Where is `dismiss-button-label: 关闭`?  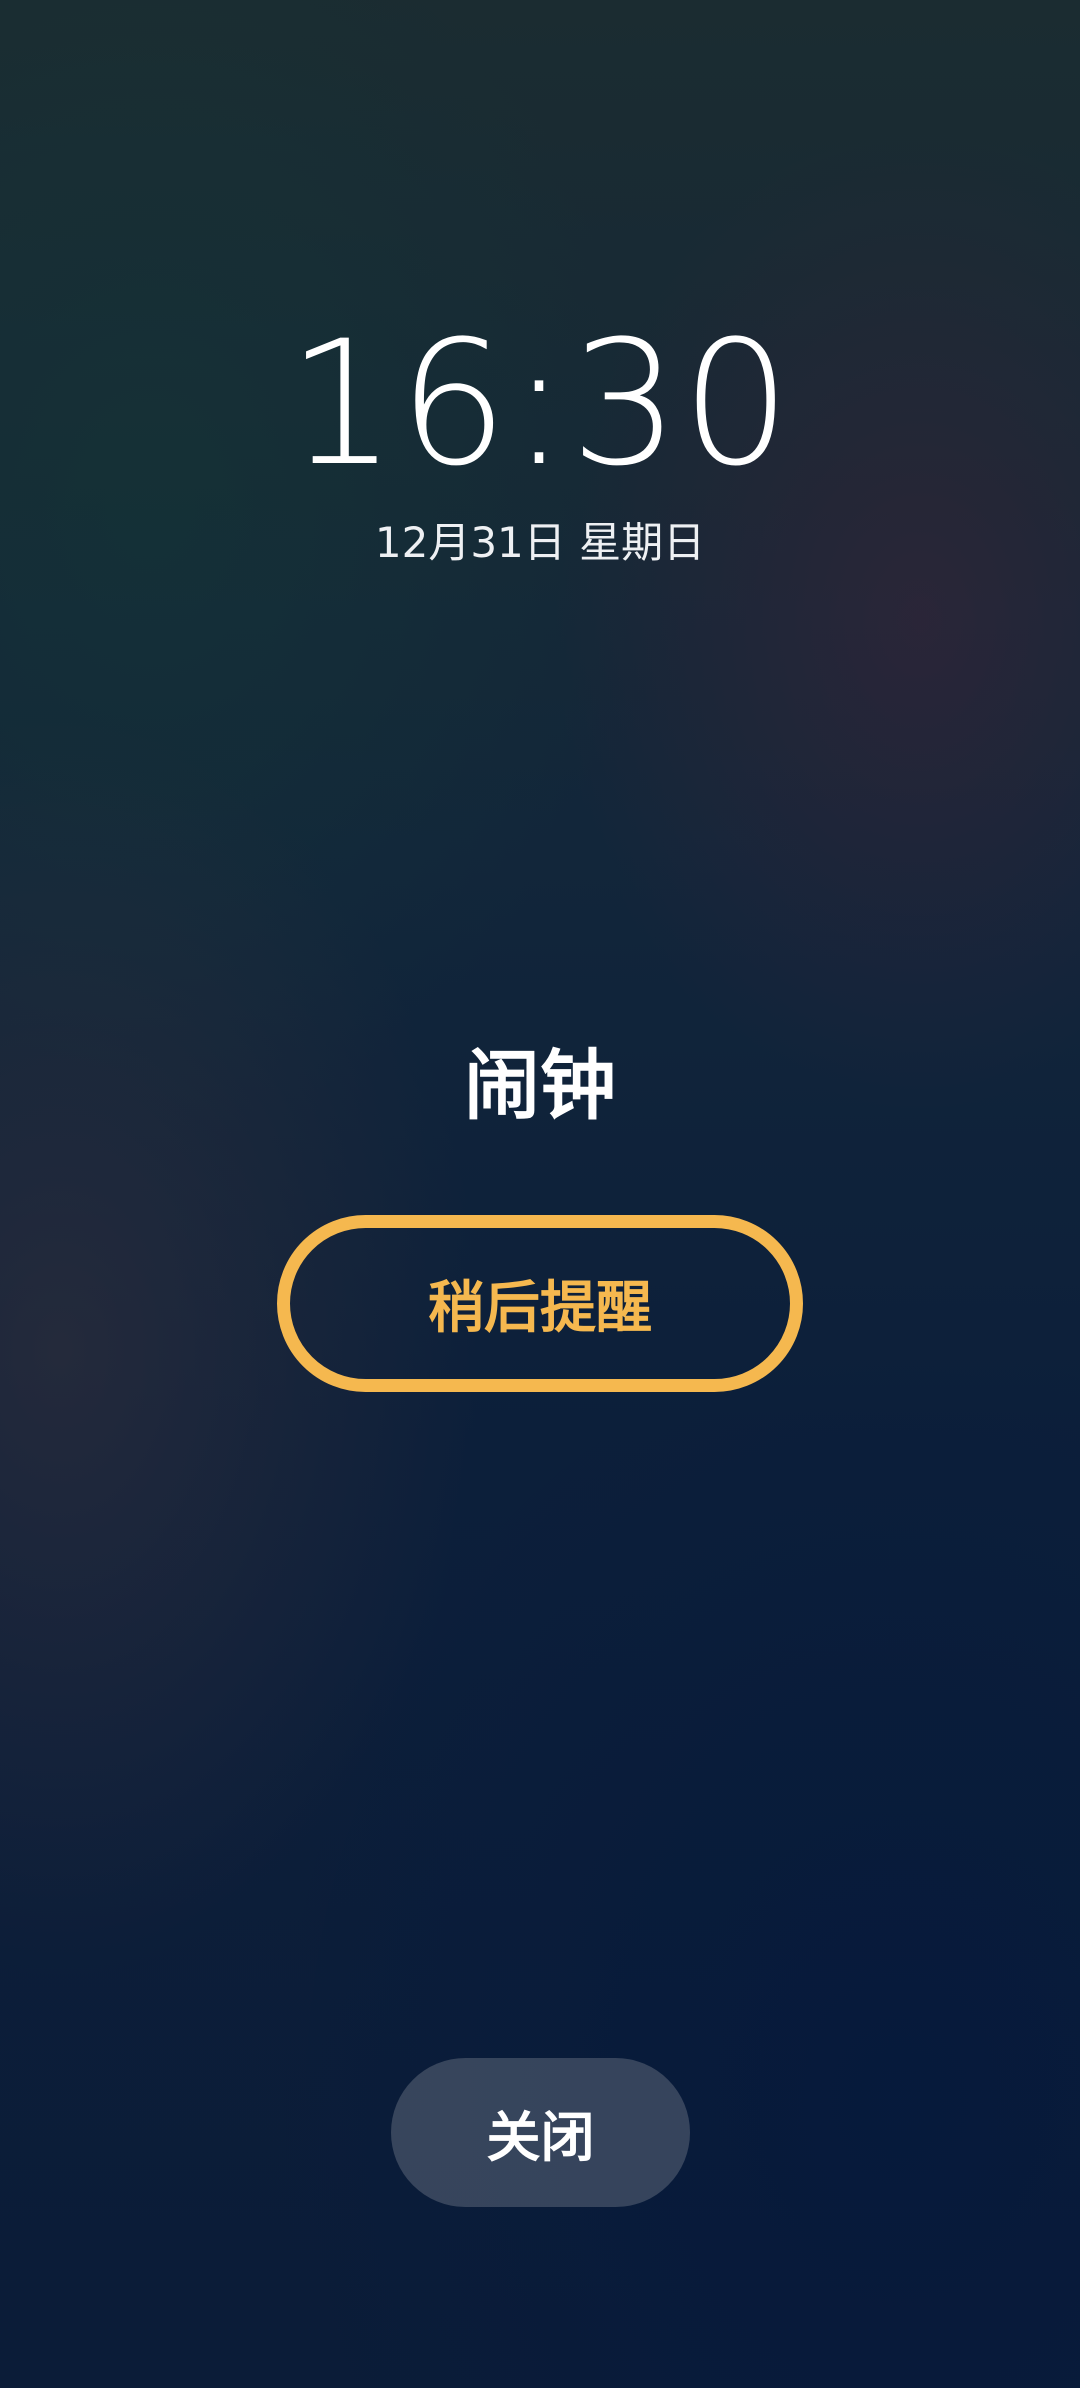
dismiss-button-label: 关闭 is located at coordinates (540, 2137).